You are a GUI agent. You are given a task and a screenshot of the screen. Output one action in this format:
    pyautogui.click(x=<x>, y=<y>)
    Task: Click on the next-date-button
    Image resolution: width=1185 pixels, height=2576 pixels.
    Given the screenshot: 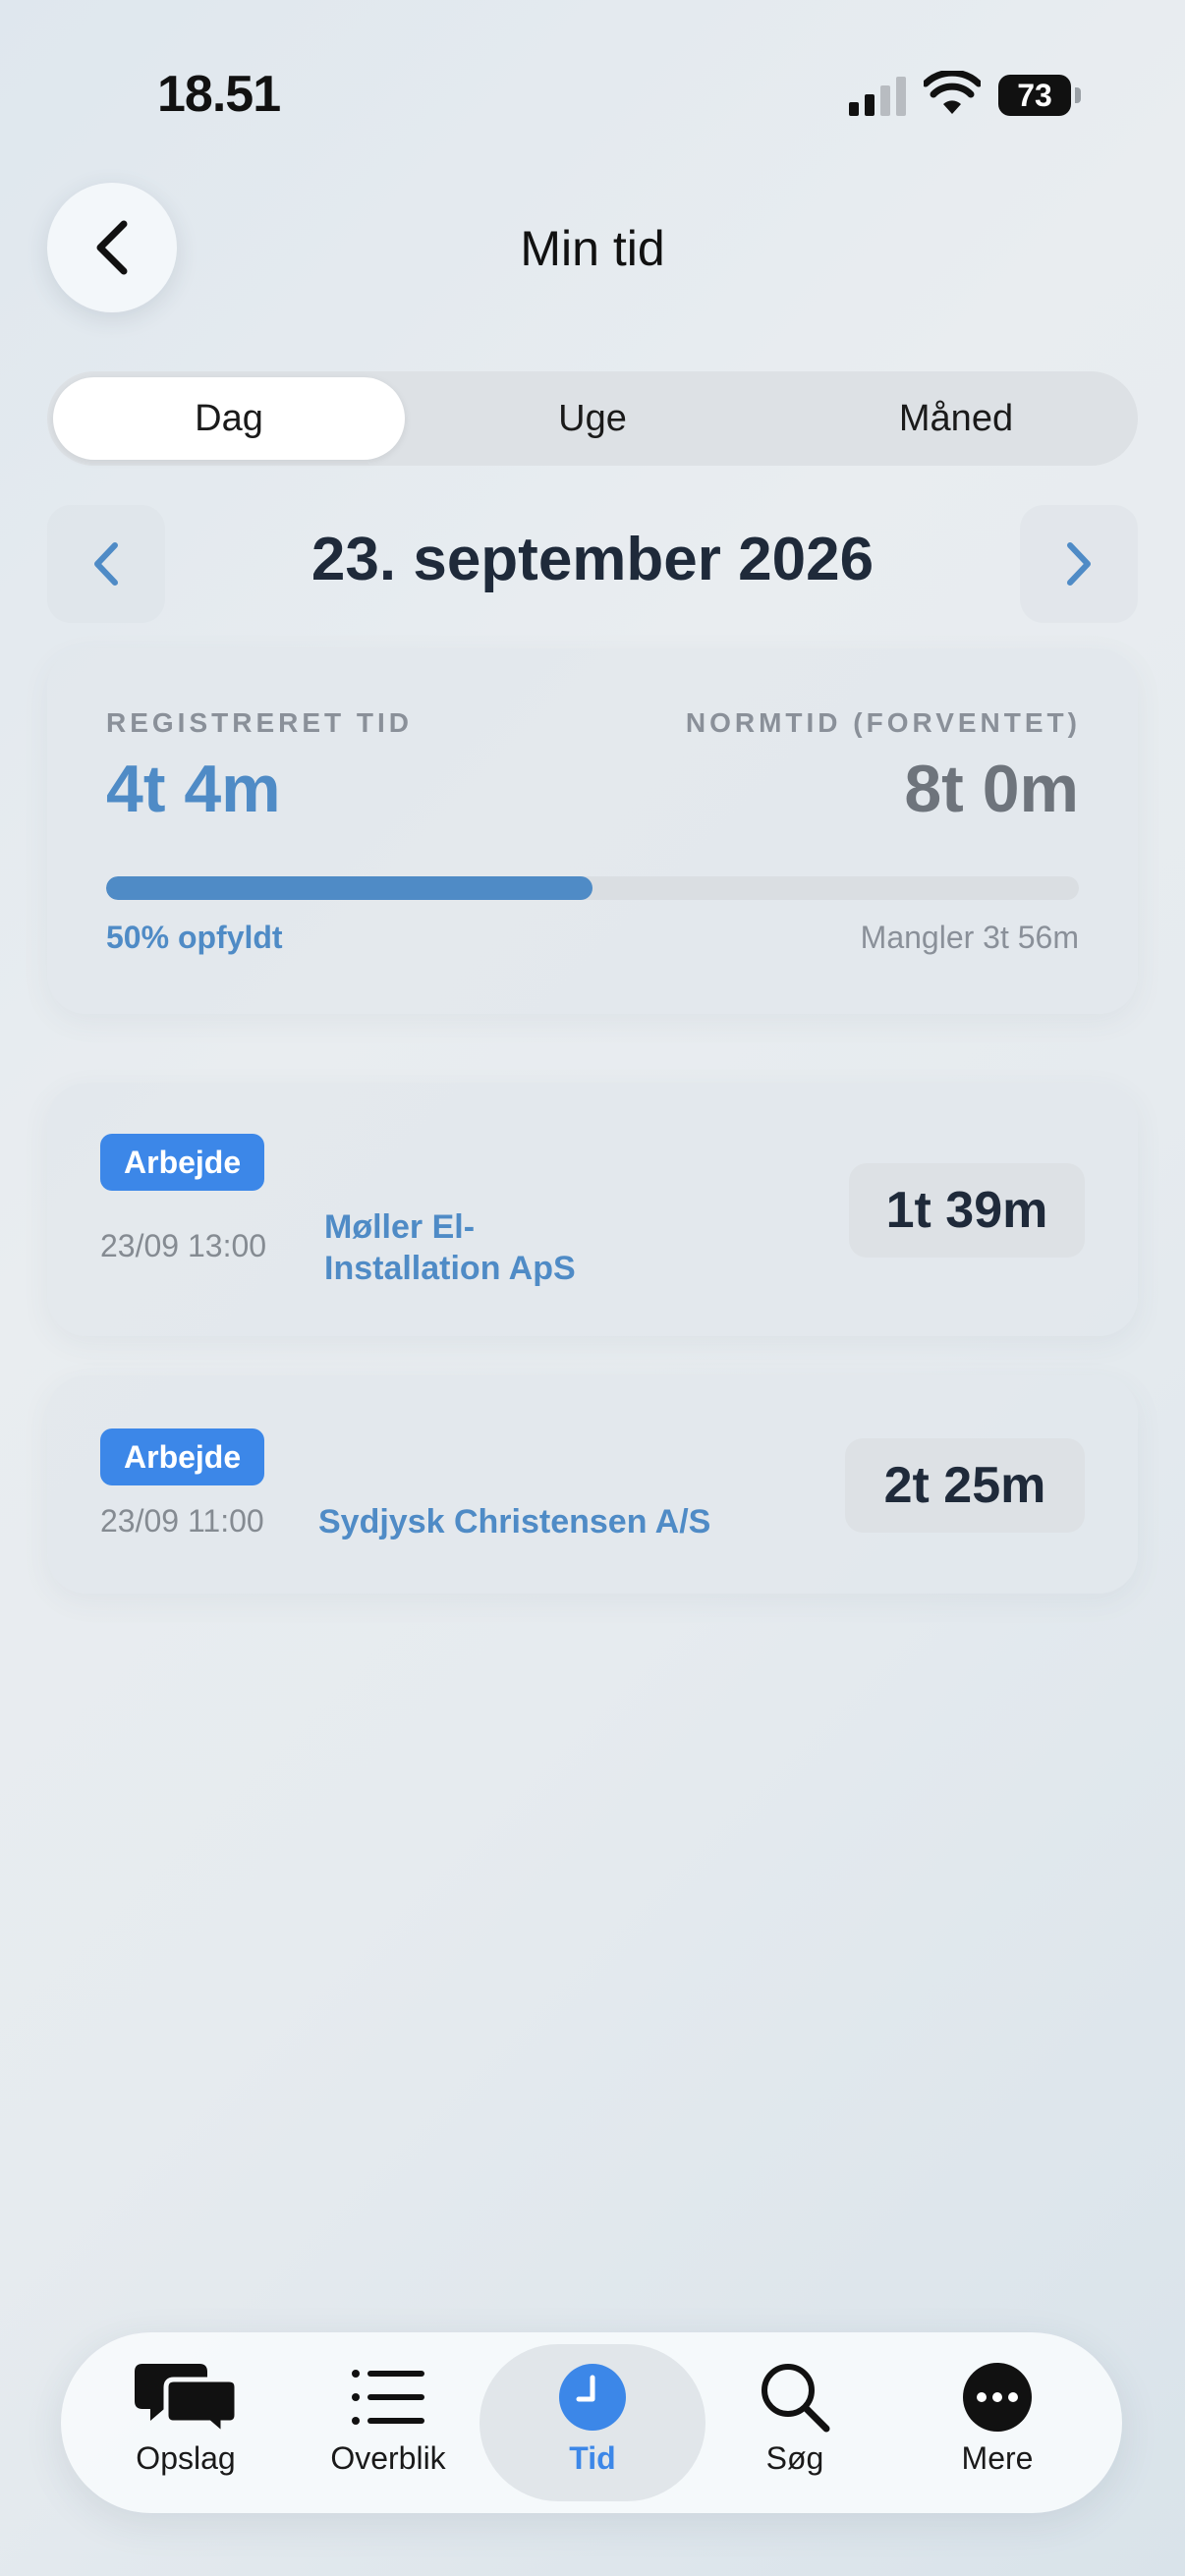 What is the action you would take?
    pyautogui.click(x=1079, y=564)
    